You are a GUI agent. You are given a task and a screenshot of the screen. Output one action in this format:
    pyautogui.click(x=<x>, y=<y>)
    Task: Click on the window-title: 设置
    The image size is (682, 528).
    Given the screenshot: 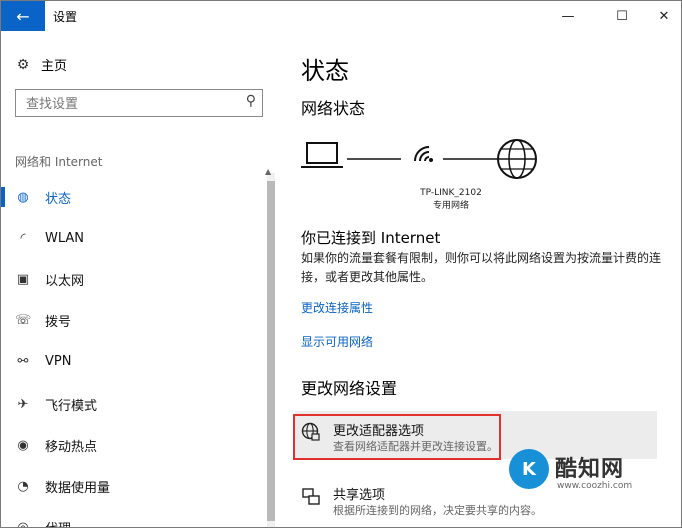 What is the action you would take?
    pyautogui.click(x=65, y=17)
    